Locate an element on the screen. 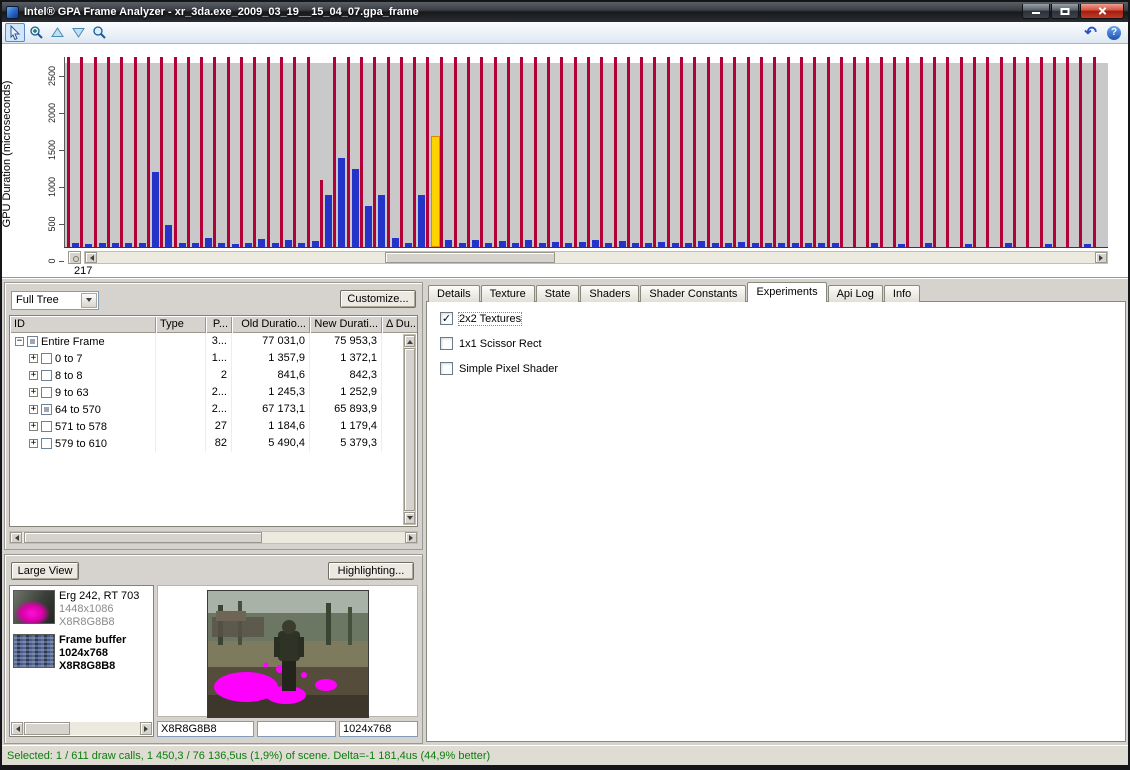 The width and height of the screenshot is (1130, 770). chart-horizontal-scrollbar is located at coordinates (596, 257).